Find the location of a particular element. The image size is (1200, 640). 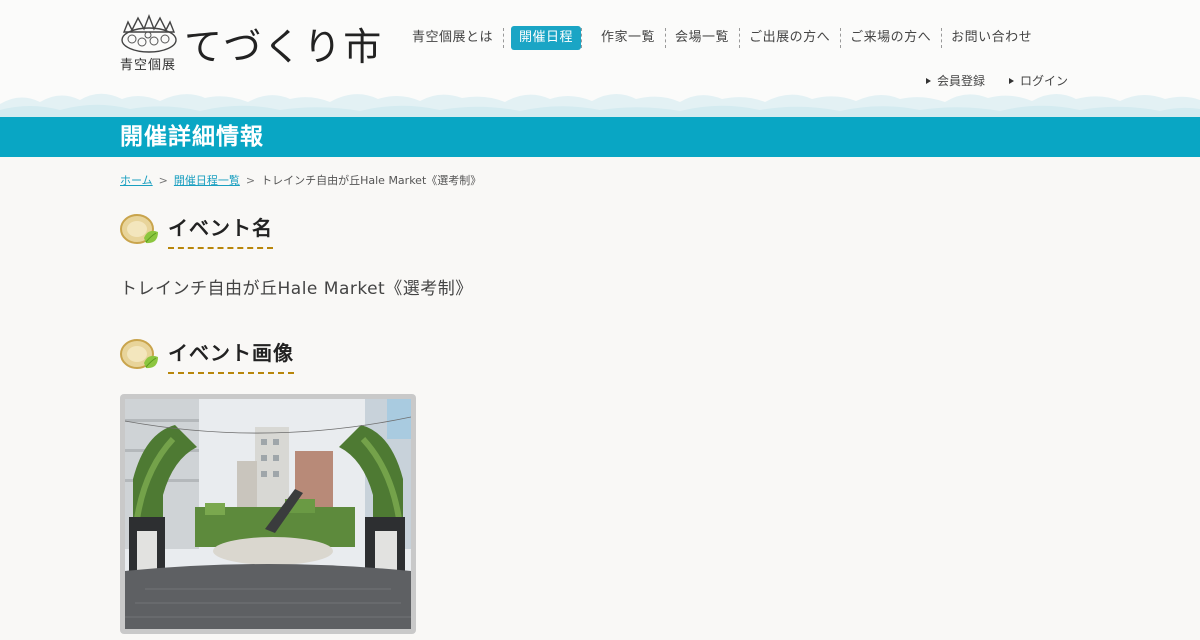

site-logo: 青空個展 てづくり市 is located at coordinates (249, 44).